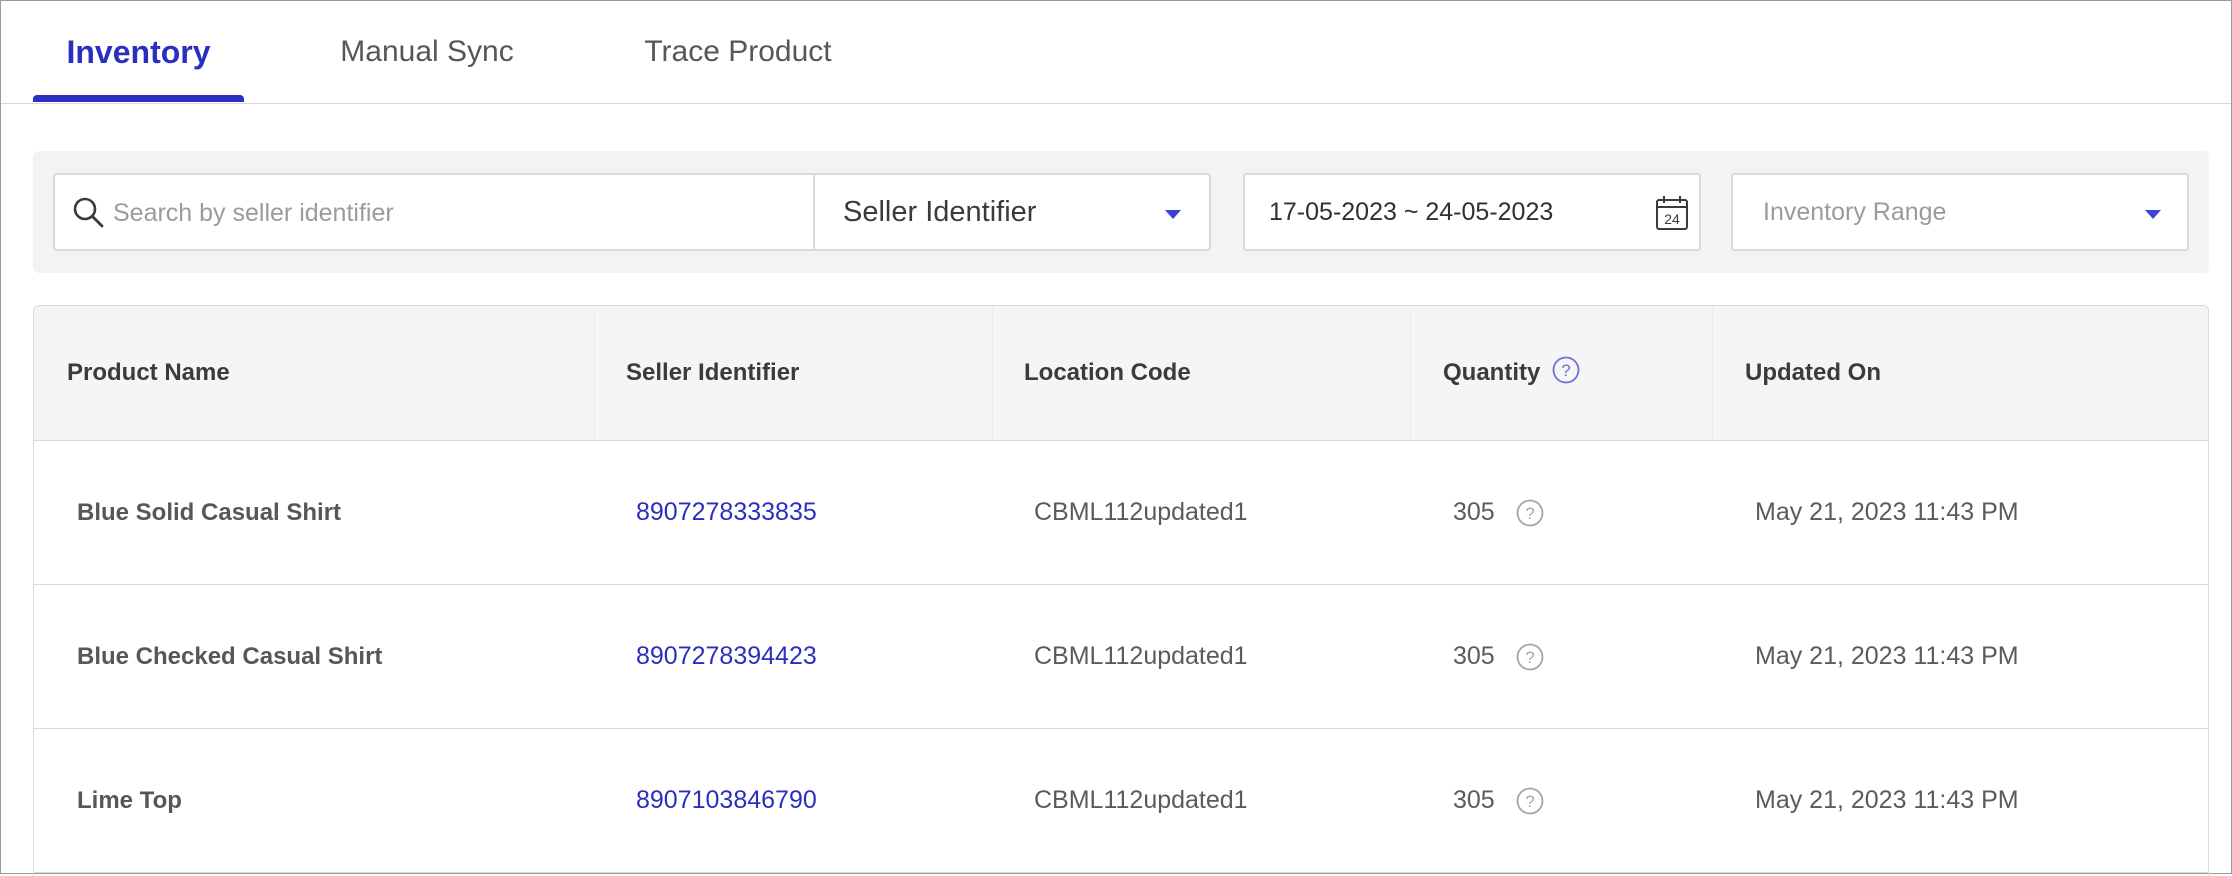 This screenshot has height=876, width=2232. What do you see at coordinates (1107, 372) in the screenshot?
I see `header-location-code: Location Code` at bounding box center [1107, 372].